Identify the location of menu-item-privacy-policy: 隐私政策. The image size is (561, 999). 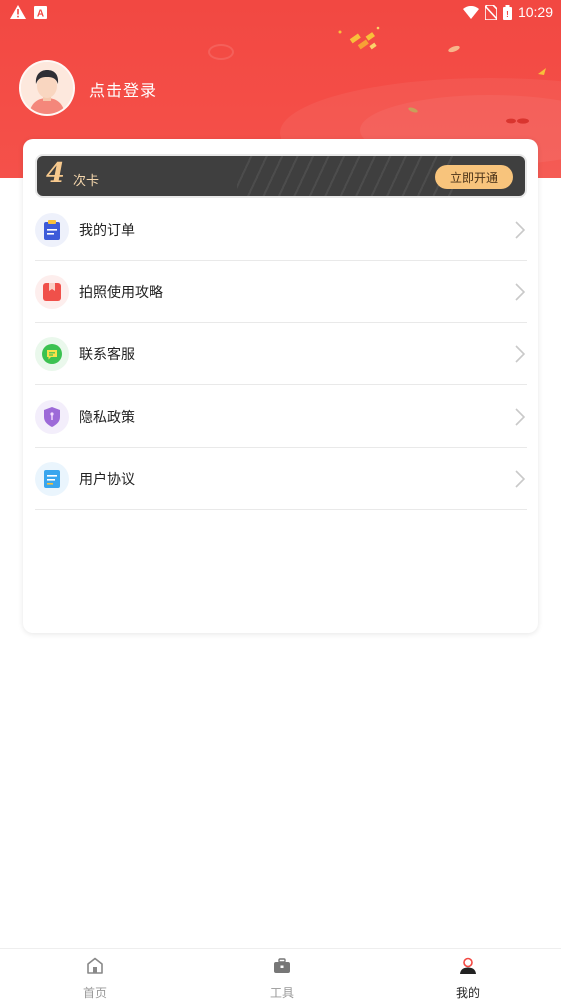
(281, 417).